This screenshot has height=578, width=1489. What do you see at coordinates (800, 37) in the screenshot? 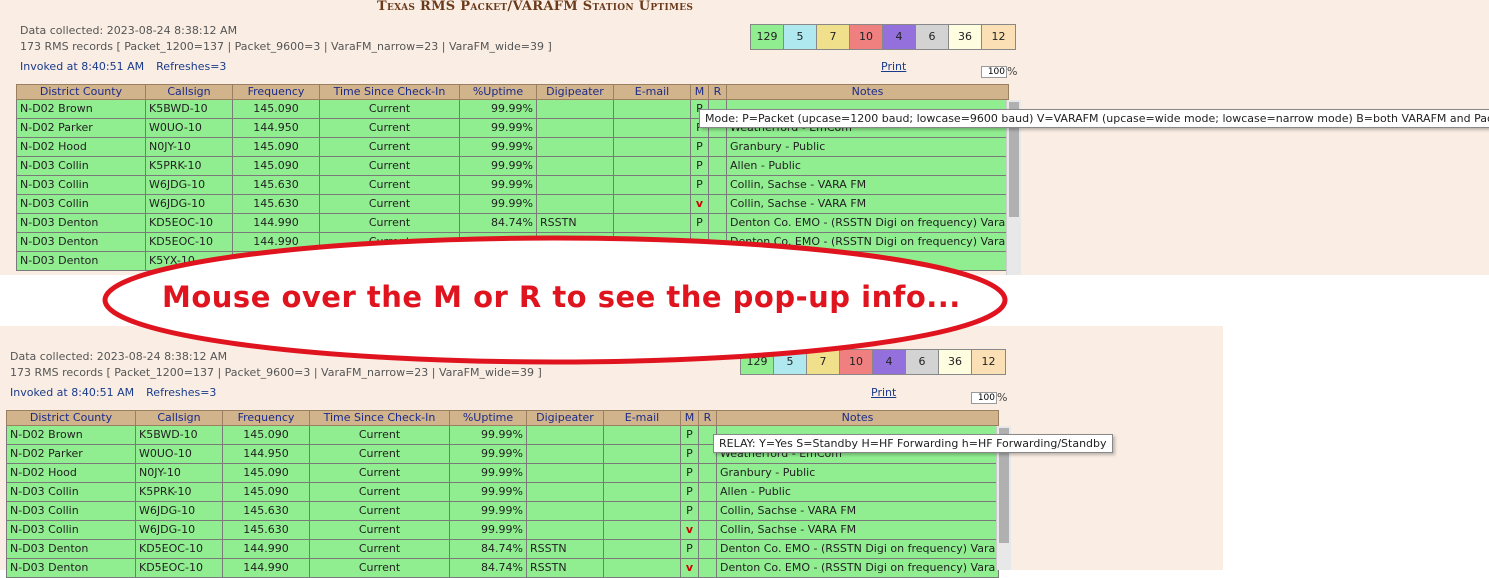
I see `mode-count-cell: 5` at bounding box center [800, 37].